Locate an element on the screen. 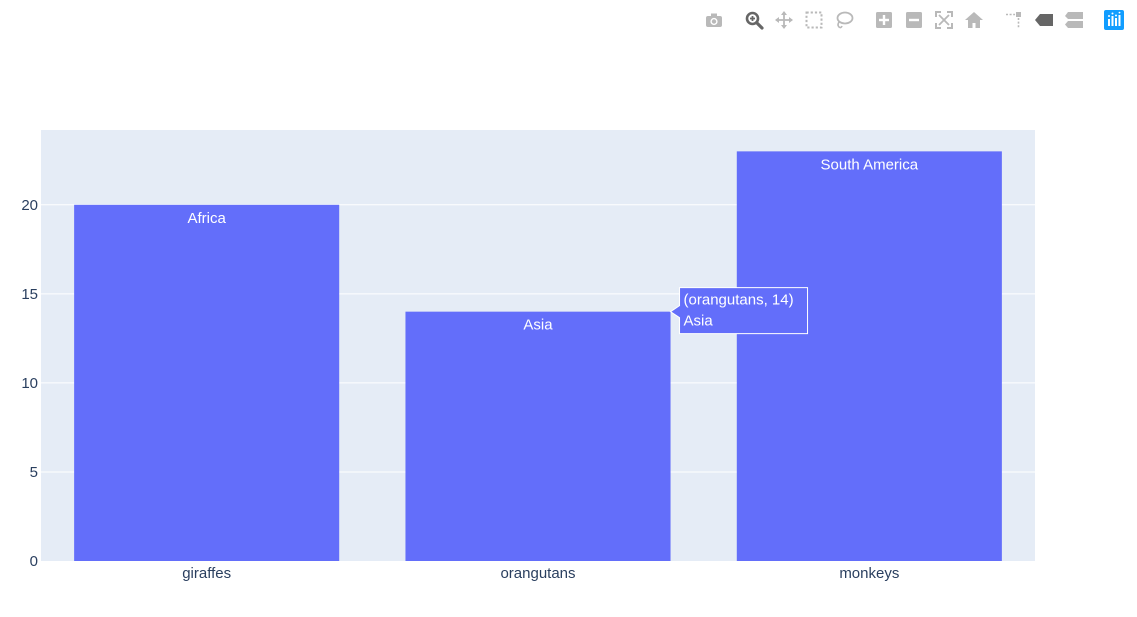 Image resolution: width=1137 pixels, height=617 pixels. tooltip-line-1: (orangutans, 14) is located at coordinates (739, 300).